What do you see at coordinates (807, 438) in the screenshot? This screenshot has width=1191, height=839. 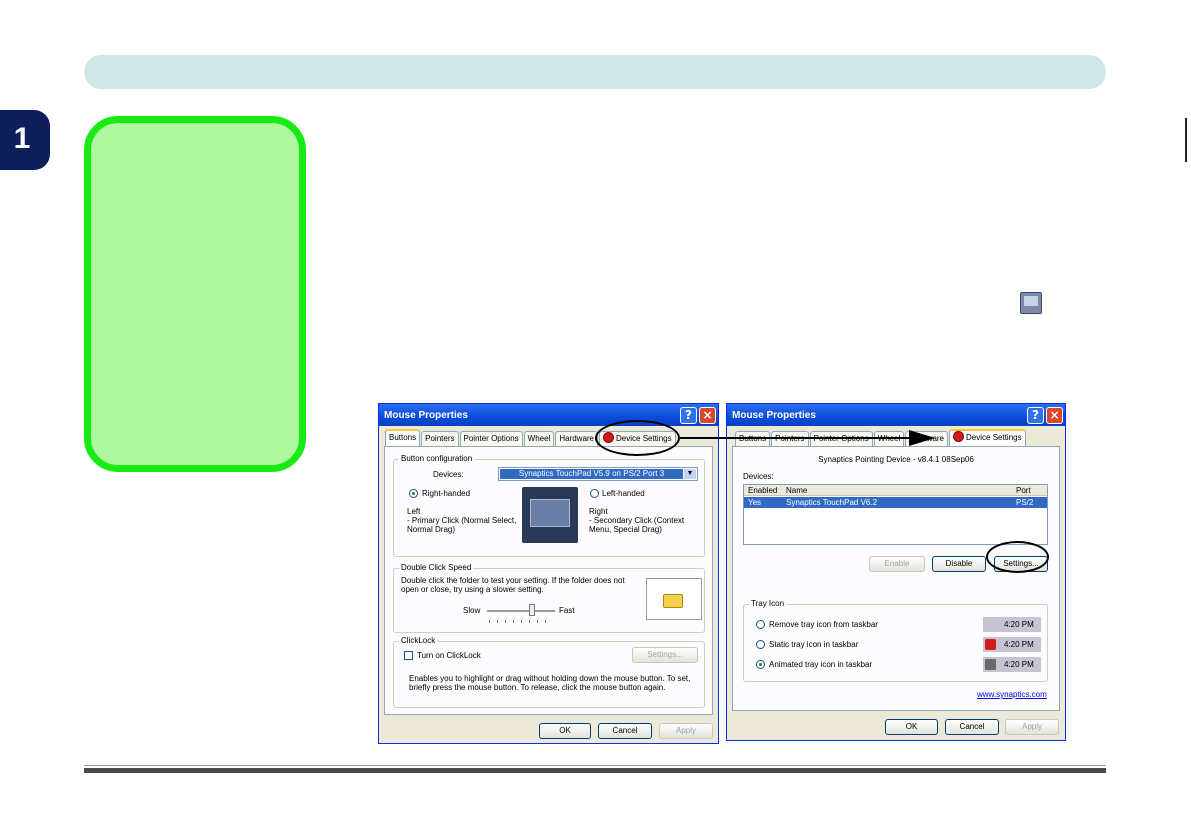 I see `callout-arrow` at bounding box center [807, 438].